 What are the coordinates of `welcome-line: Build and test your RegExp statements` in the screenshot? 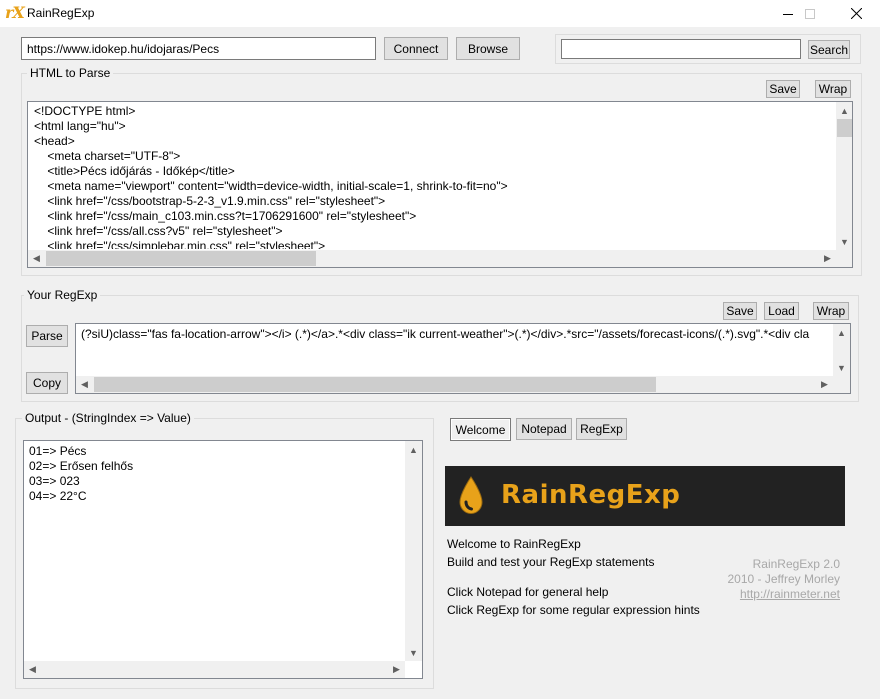 It's located at (551, 562).